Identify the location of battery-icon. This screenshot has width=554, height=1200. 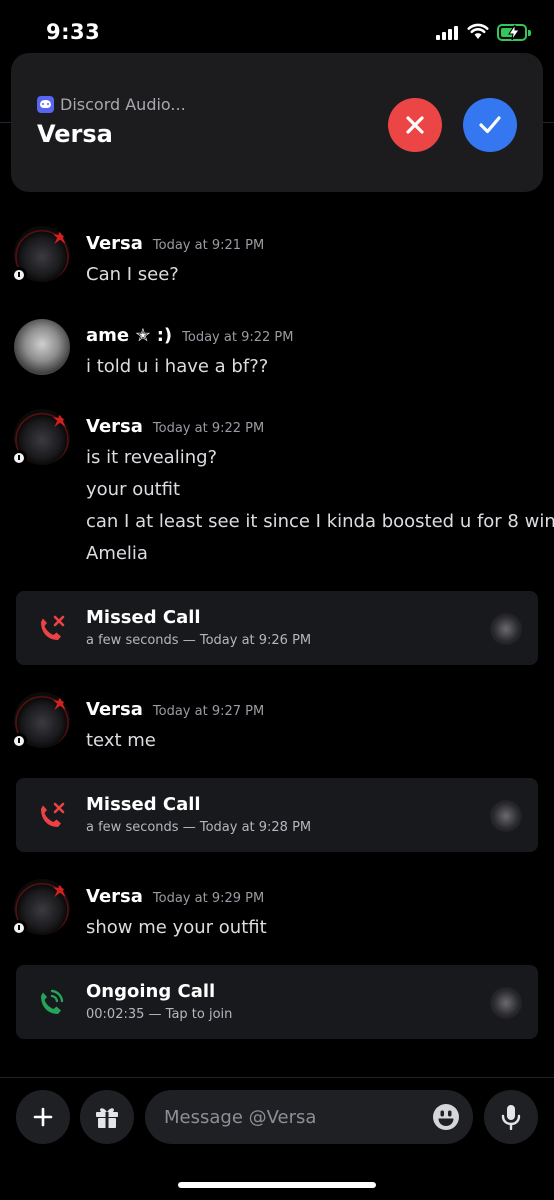
(512, 32).